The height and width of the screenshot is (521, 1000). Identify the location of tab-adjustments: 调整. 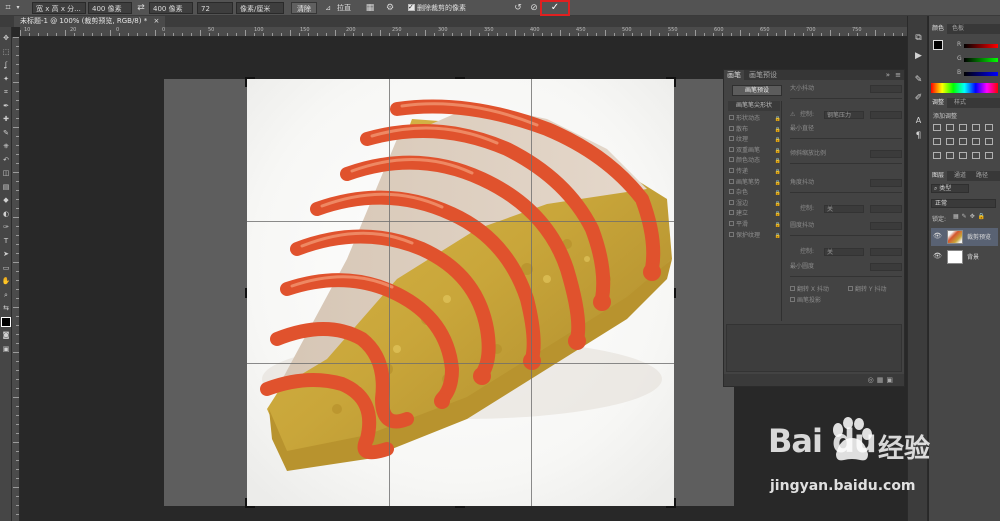
(938, 103).